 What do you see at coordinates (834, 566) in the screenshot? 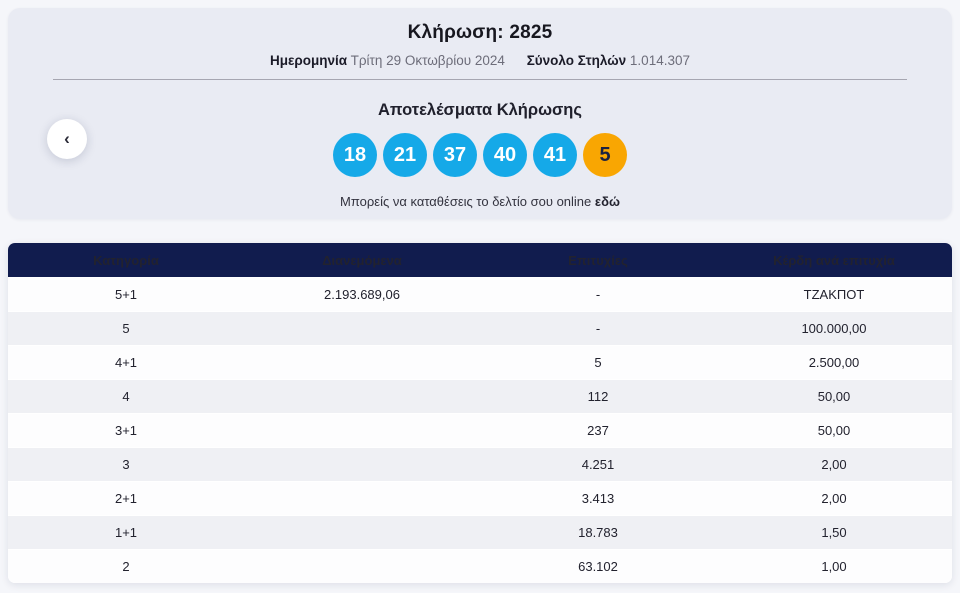
I see `cell-prize: 1,00` at bounding box center [834, 566].